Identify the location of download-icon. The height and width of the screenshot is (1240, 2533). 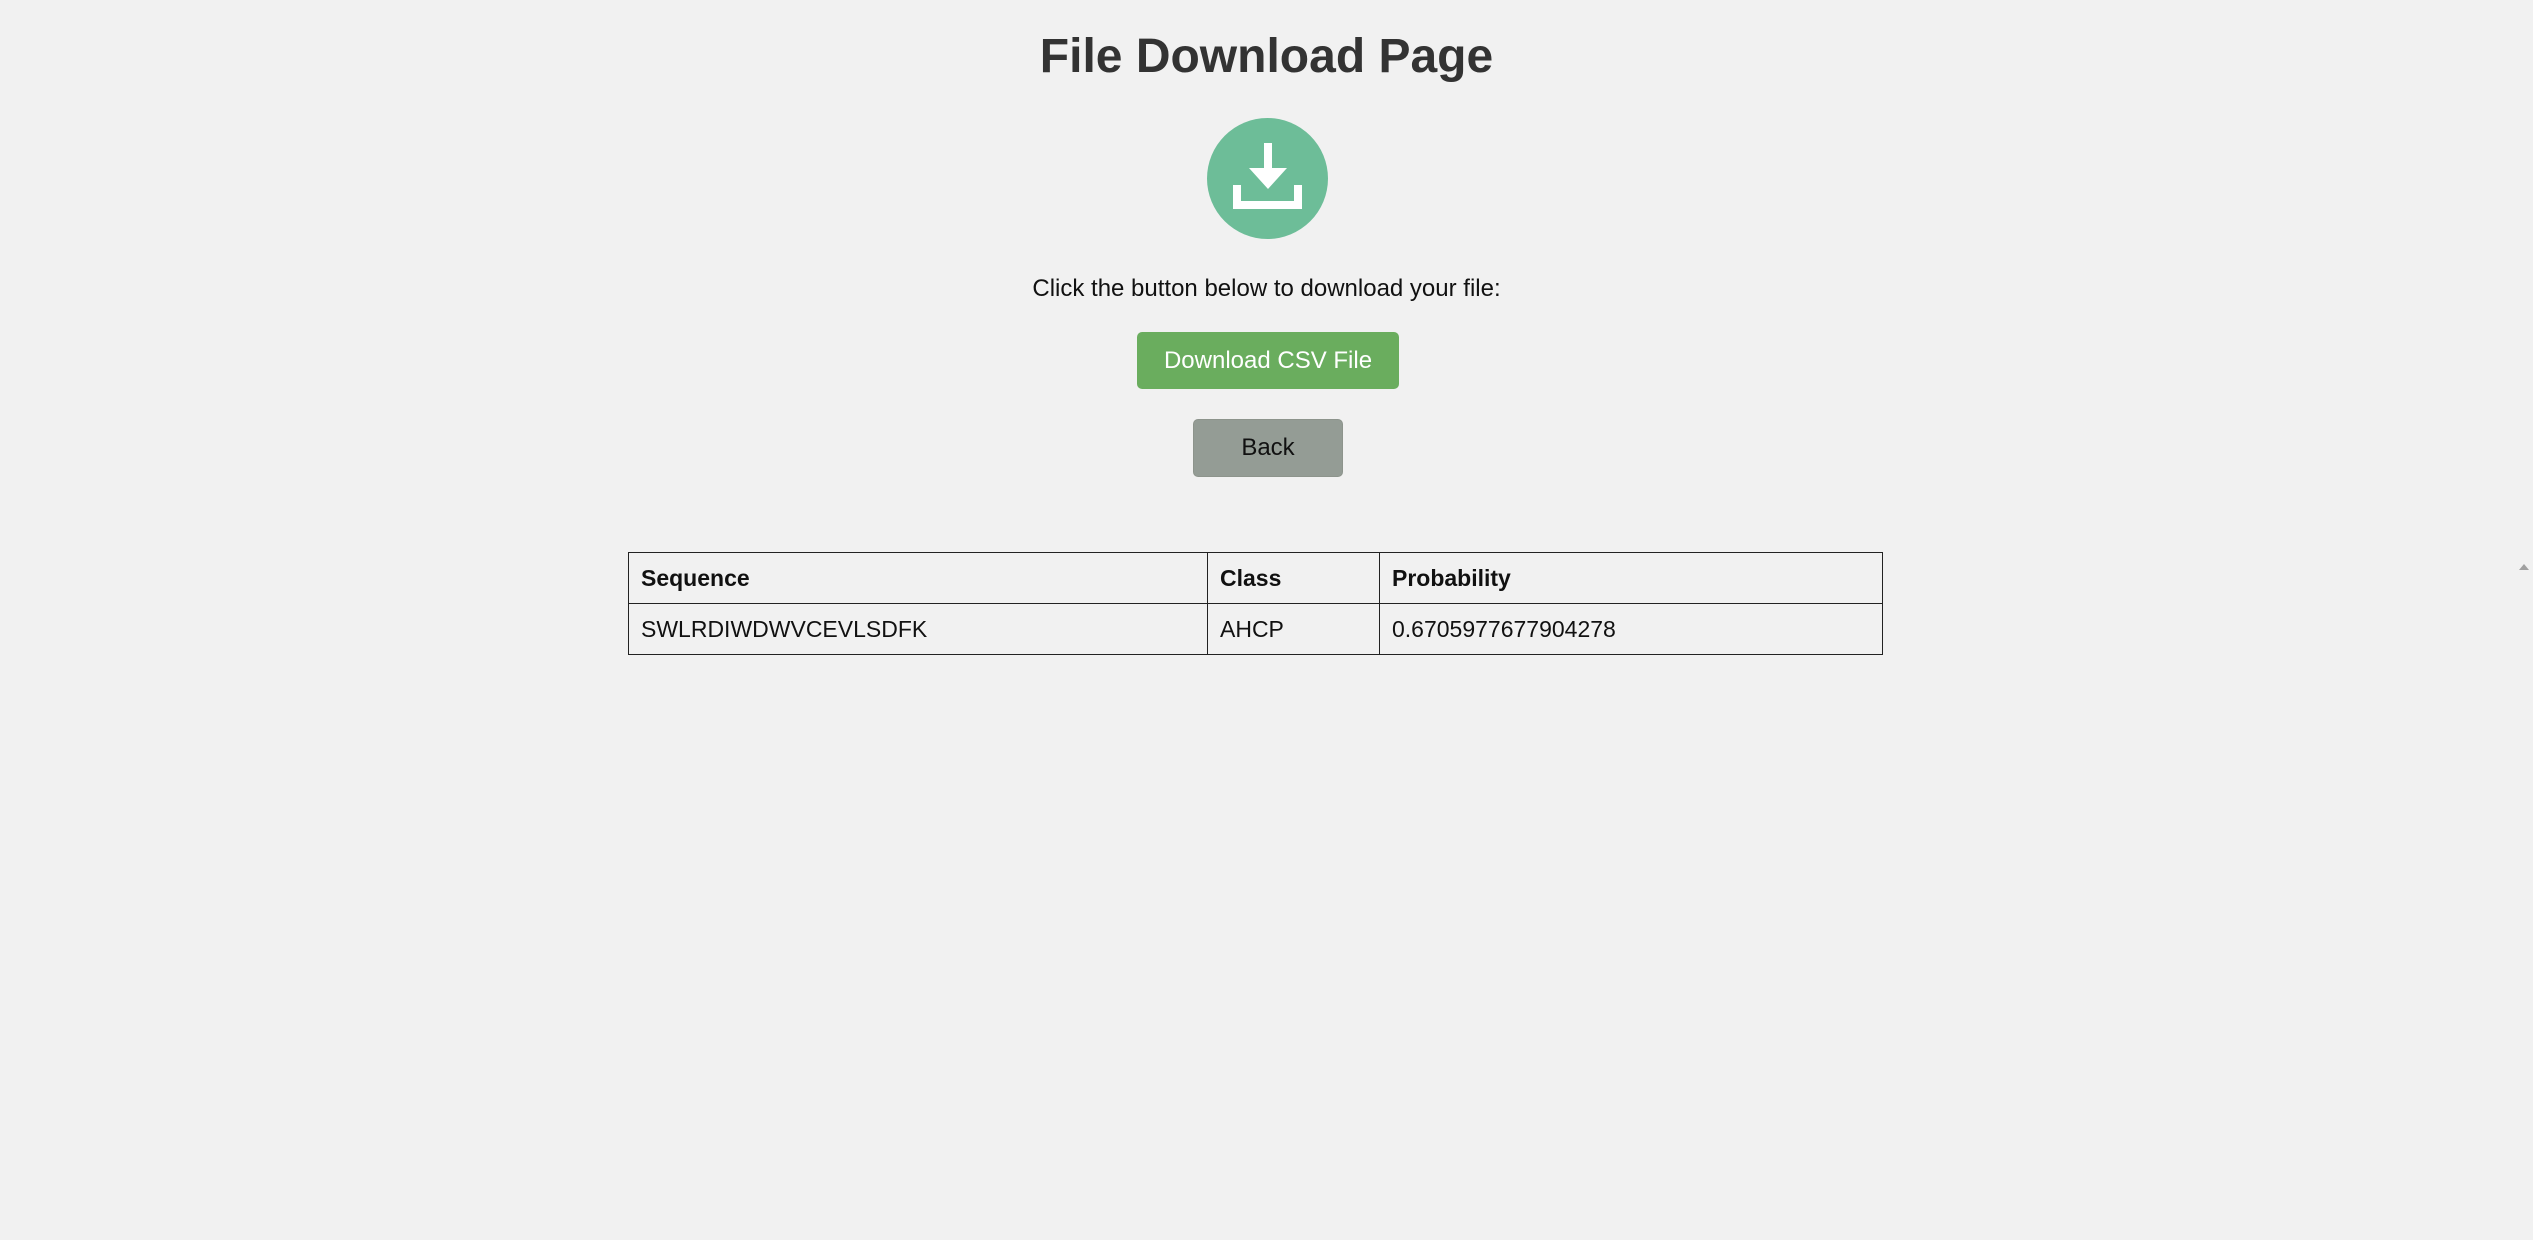
(1267, 178).